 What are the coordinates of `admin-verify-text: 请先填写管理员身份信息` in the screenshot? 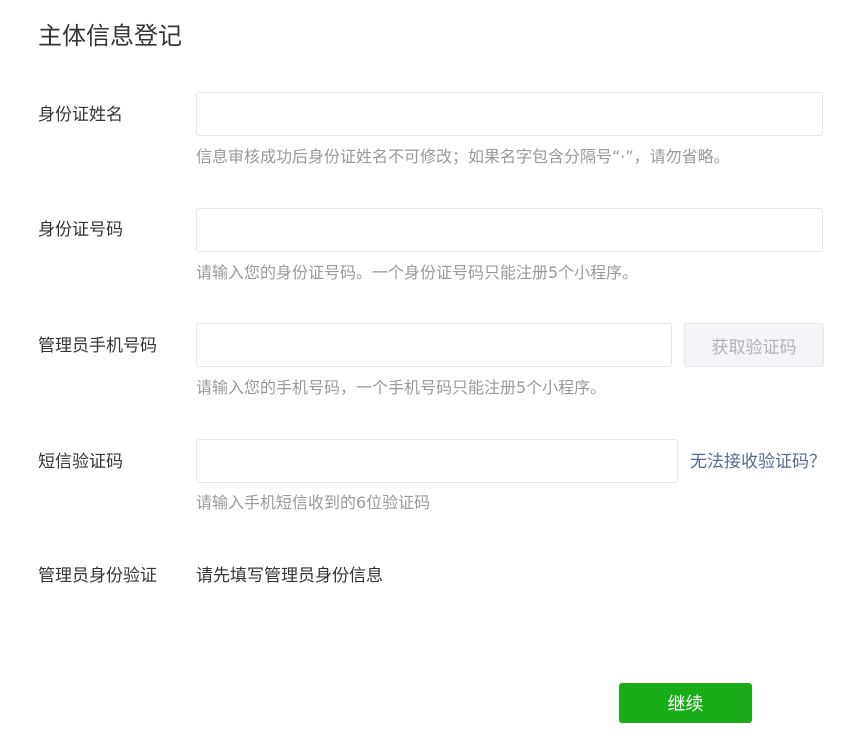 It's located at (289, 576).